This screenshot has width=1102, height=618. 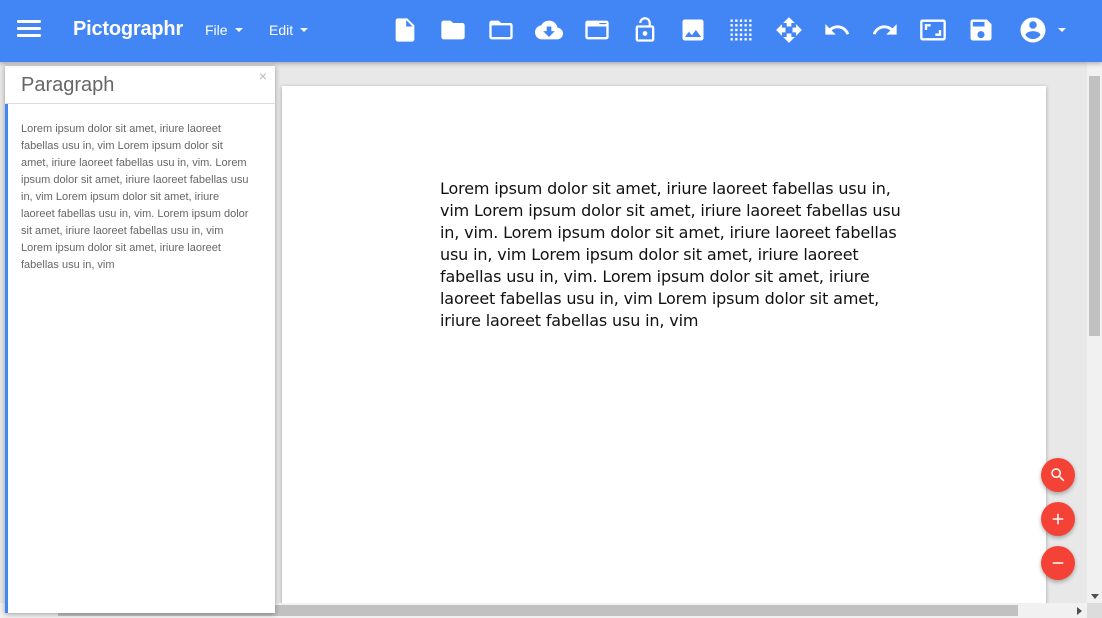 I want to click on lock-open-icon, so click(x=645, y=30).